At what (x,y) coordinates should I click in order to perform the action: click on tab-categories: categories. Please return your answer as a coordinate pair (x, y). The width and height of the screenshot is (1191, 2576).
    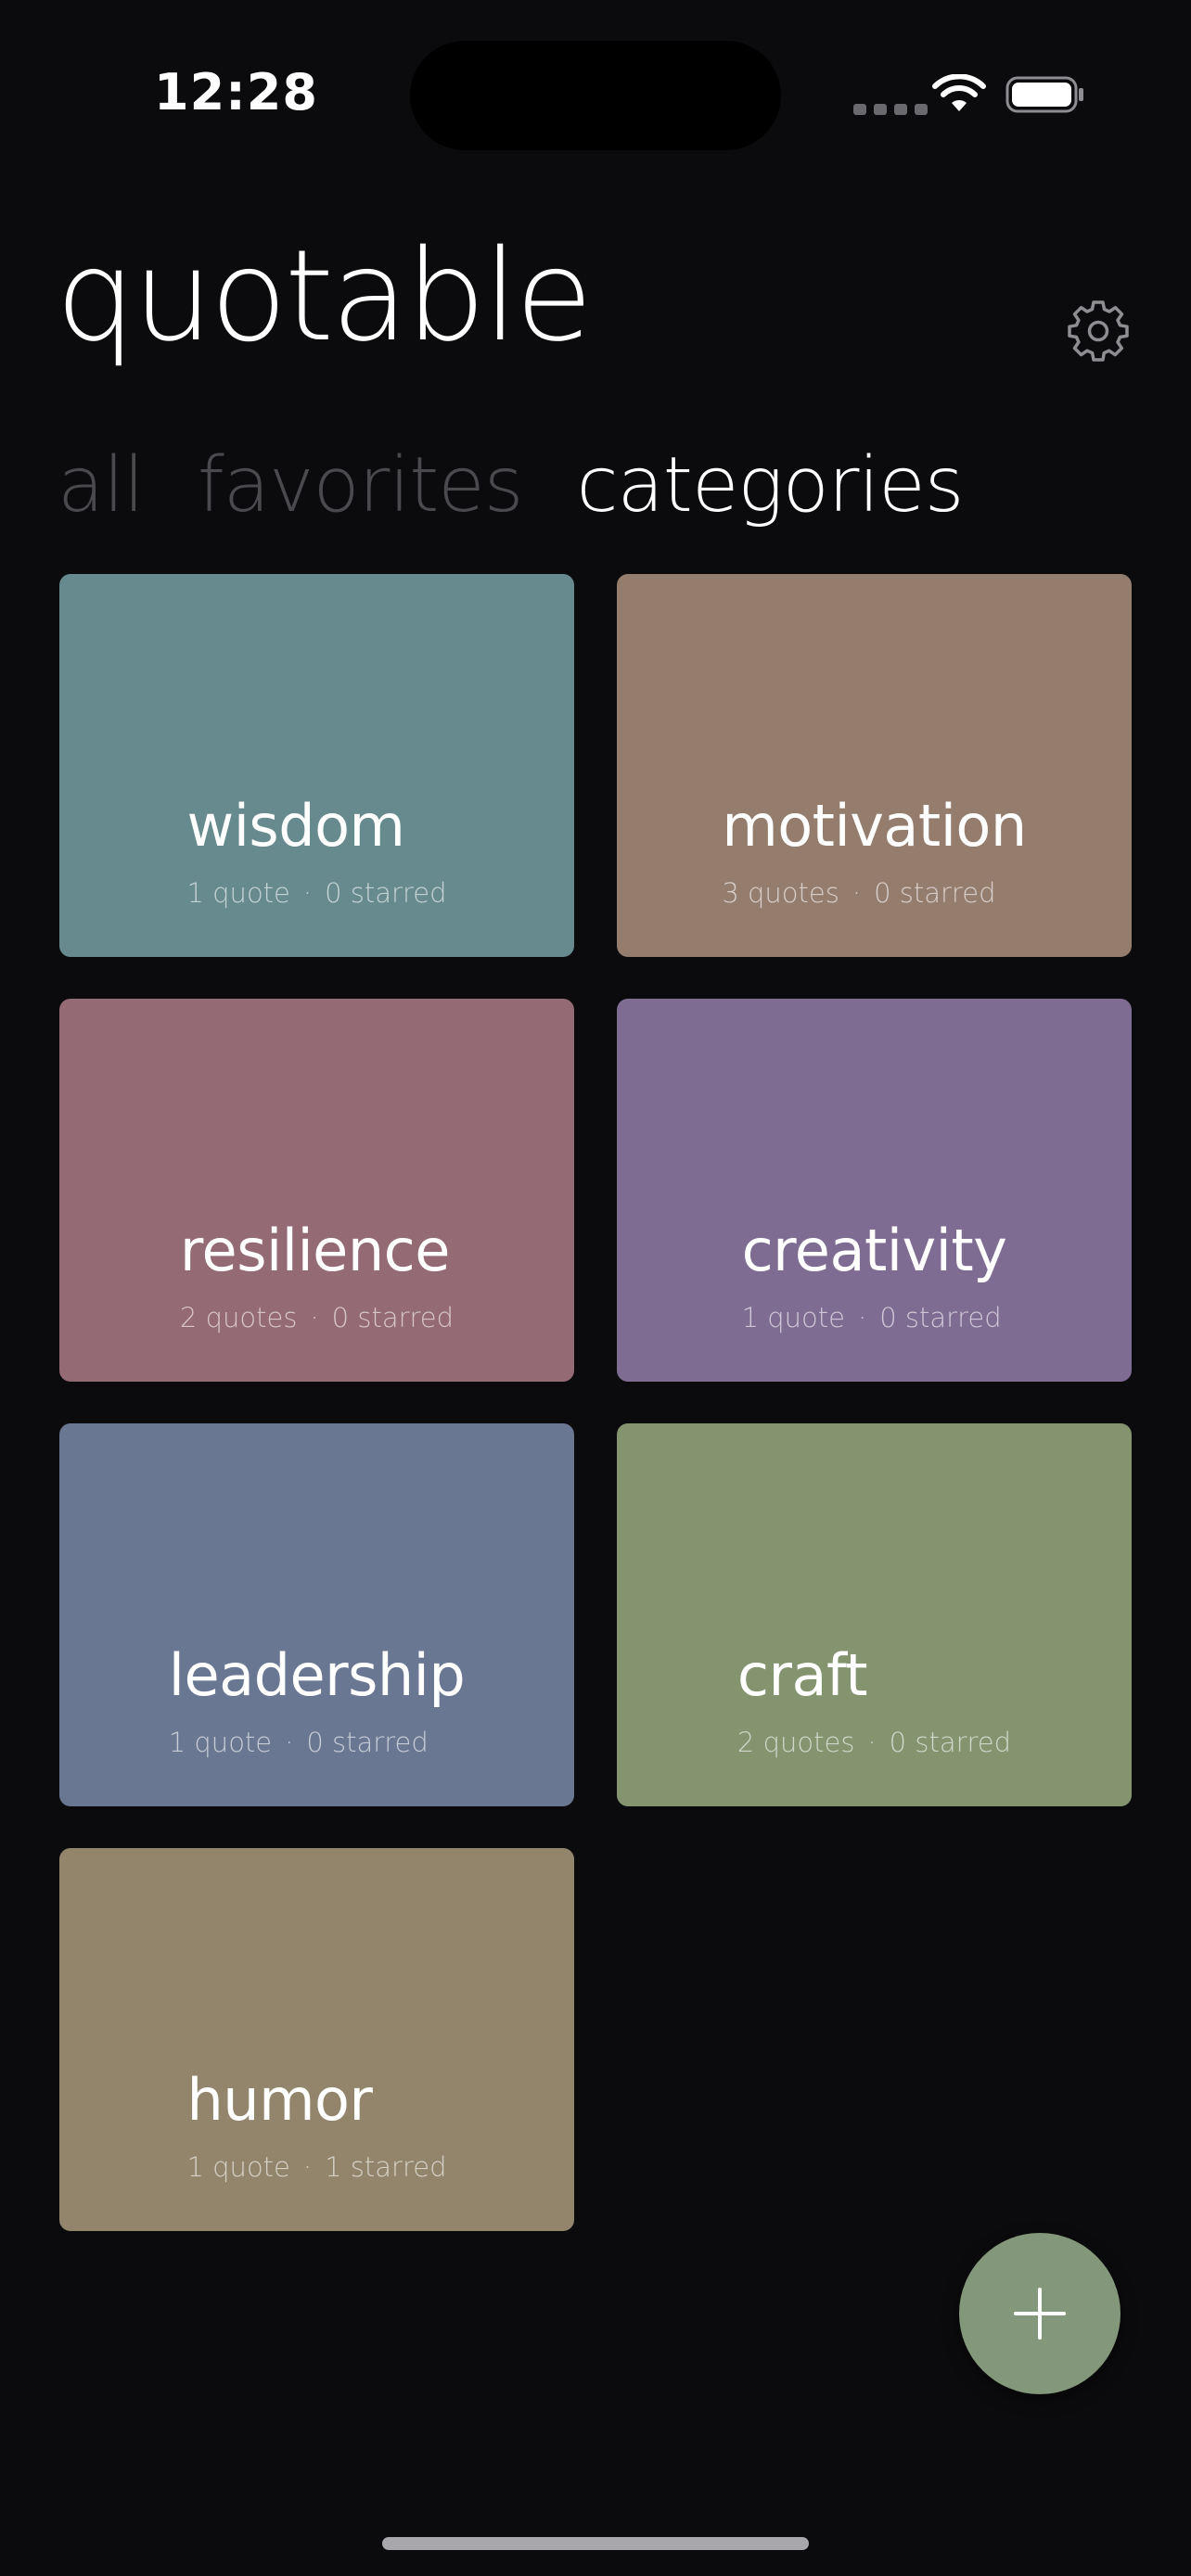
    Looking at the image, I should click on (770, 486).